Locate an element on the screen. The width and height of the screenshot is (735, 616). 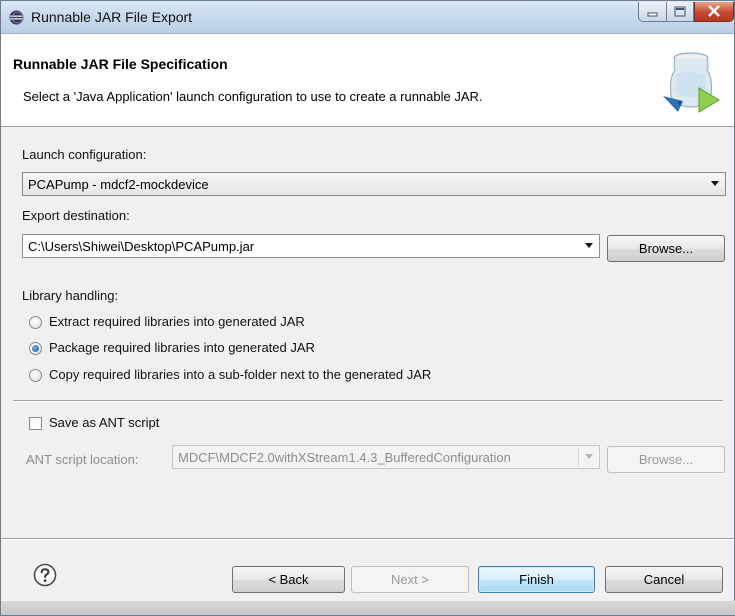
finish-button: Finish is located at coordinates (536, 579).